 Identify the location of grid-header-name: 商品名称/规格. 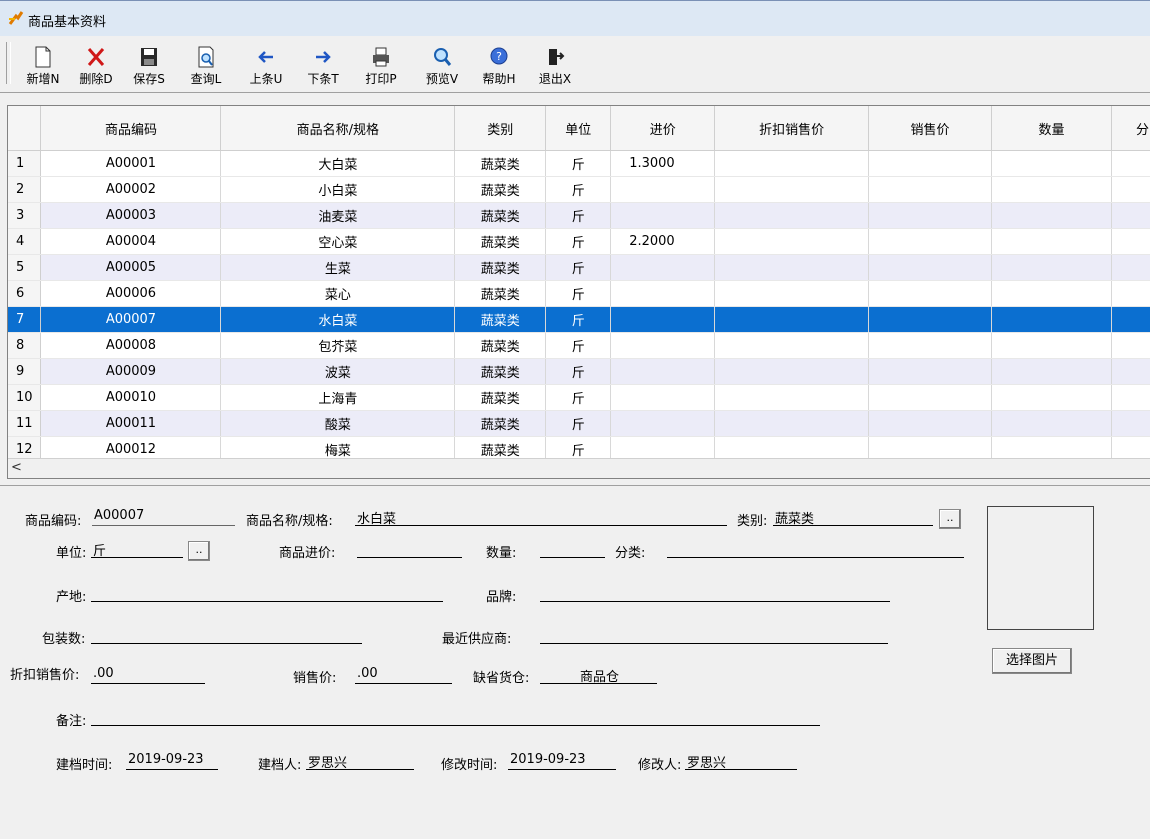
(338, 128).